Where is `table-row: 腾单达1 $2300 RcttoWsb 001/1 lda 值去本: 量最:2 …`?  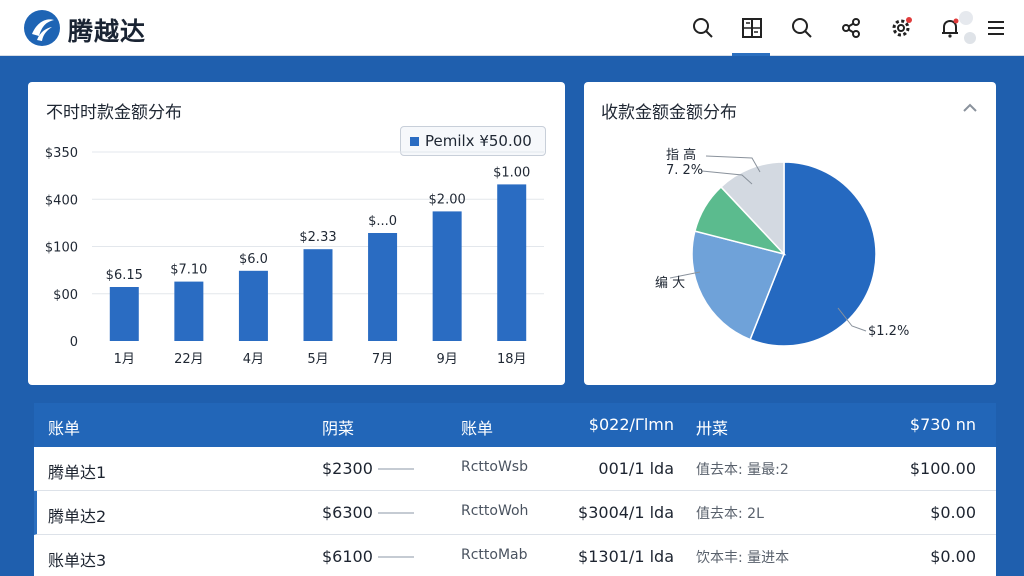 table-row: 腾单达1 $2300 RcttoWsb 001/1 lda 值去本: 量最:2 … is located at coordinates (515, 469).